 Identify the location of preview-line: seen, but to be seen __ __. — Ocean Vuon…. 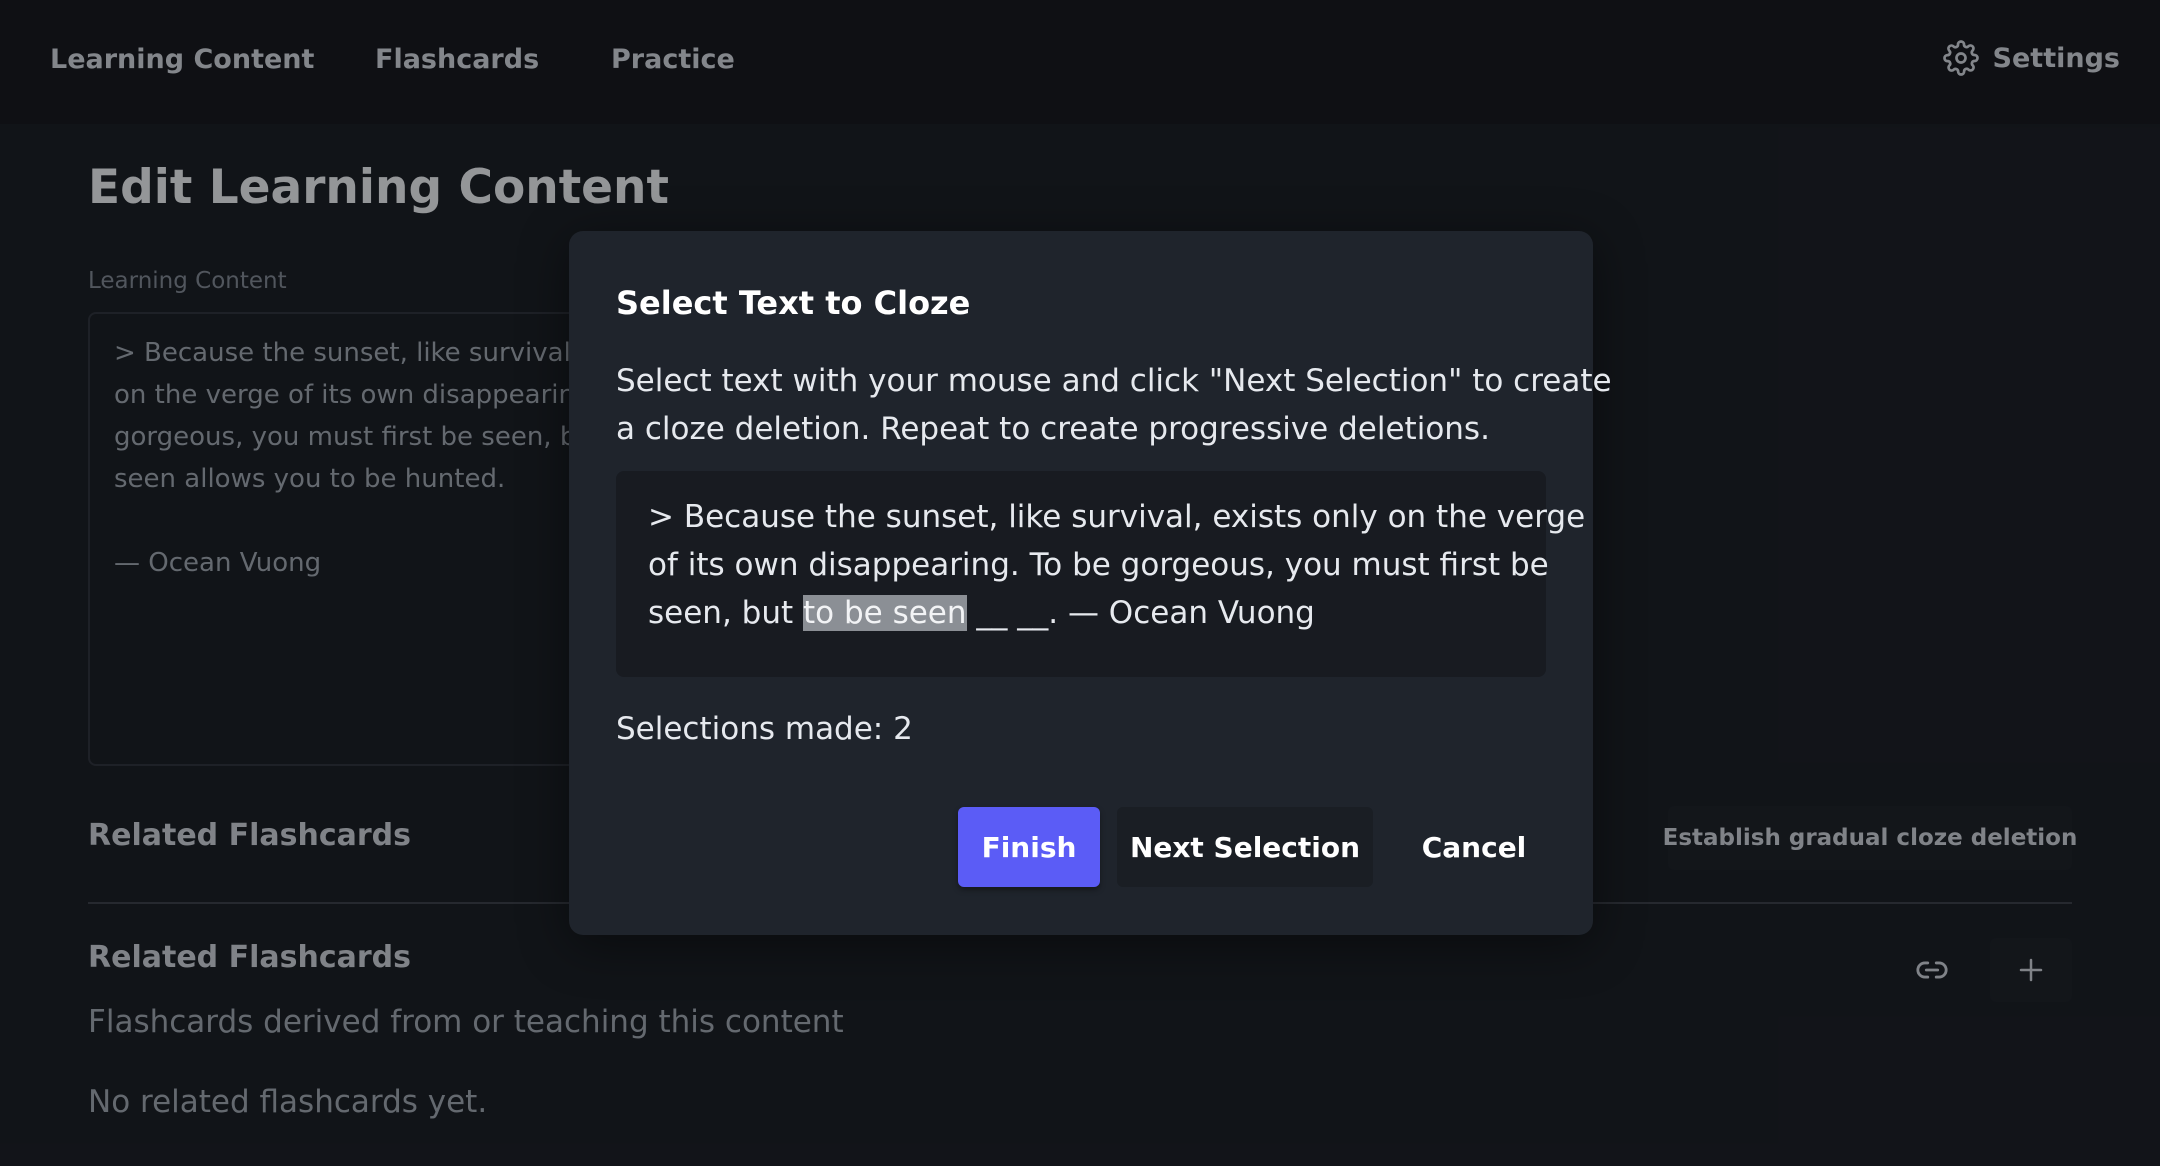
(1081, 613).